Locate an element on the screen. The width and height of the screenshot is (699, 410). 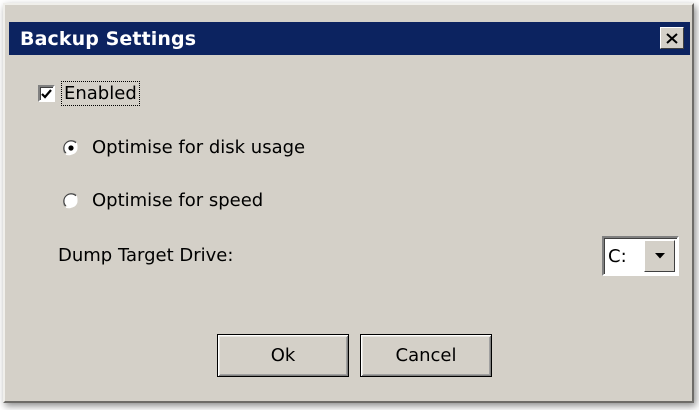
ok-button: Ok is located at coordinates (283, 355).